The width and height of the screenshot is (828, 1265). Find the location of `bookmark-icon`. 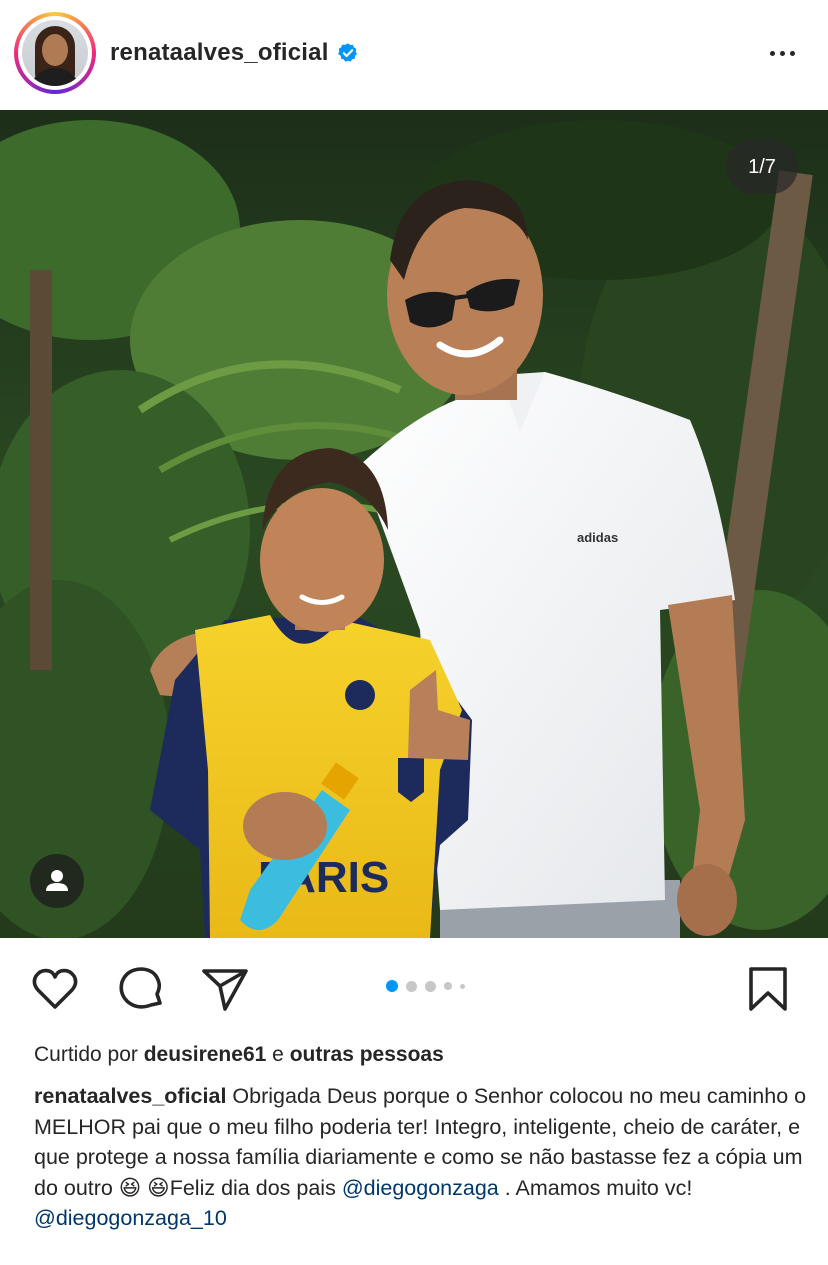

bookmark-icon is located at coordinates (768, 989).